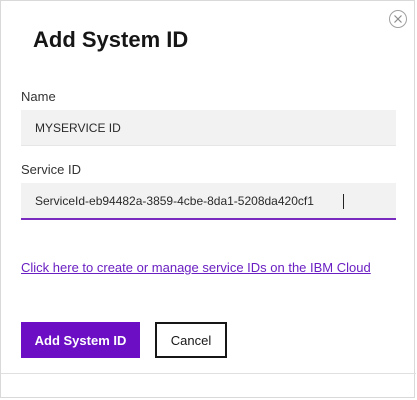 The height and width of the screenshot is (400, 417). What do you see at coordinates (191, 340) in the screenshot?
I see `cancel-button: Cancel` at bounding box center [191, 340].